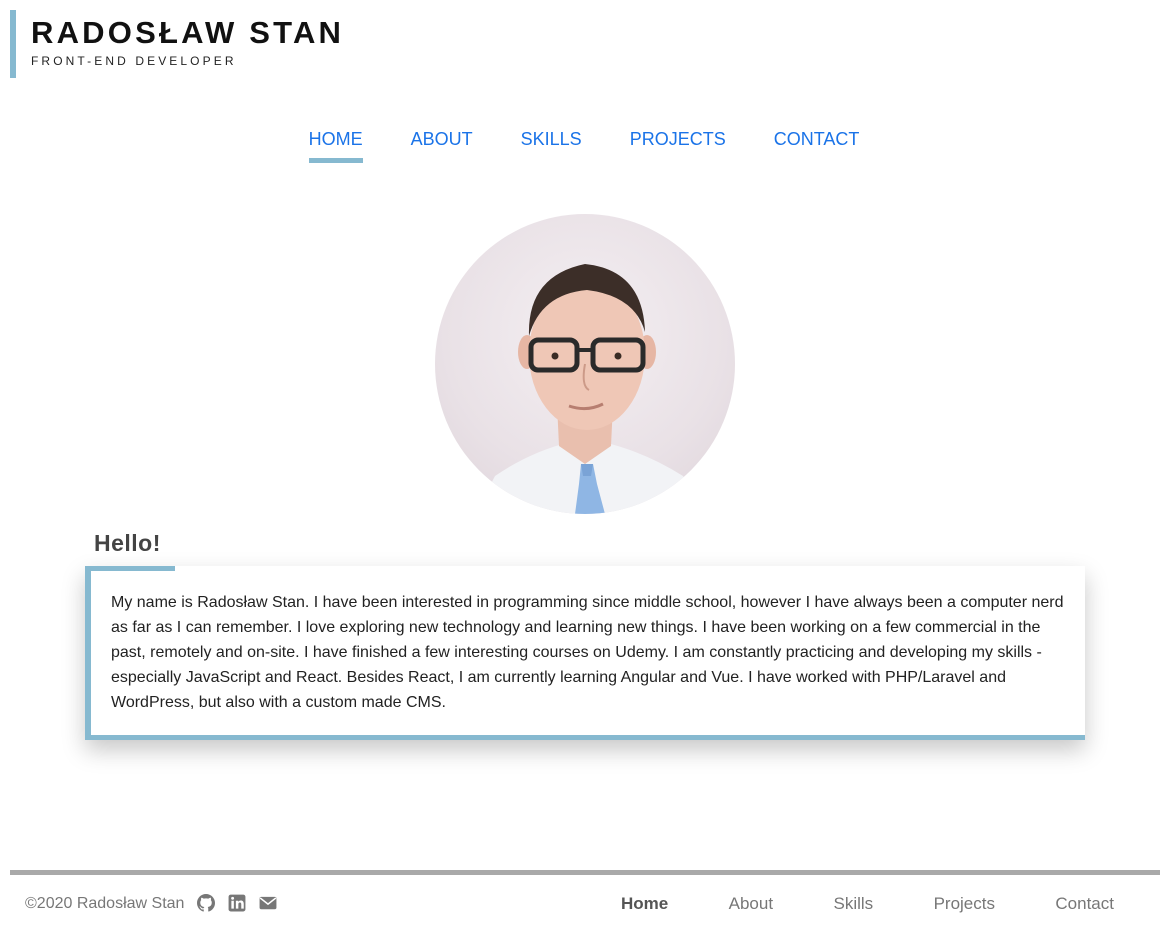 The image size is (1168, 930). I want to click on nav-home: HOME, so click(335, 144).